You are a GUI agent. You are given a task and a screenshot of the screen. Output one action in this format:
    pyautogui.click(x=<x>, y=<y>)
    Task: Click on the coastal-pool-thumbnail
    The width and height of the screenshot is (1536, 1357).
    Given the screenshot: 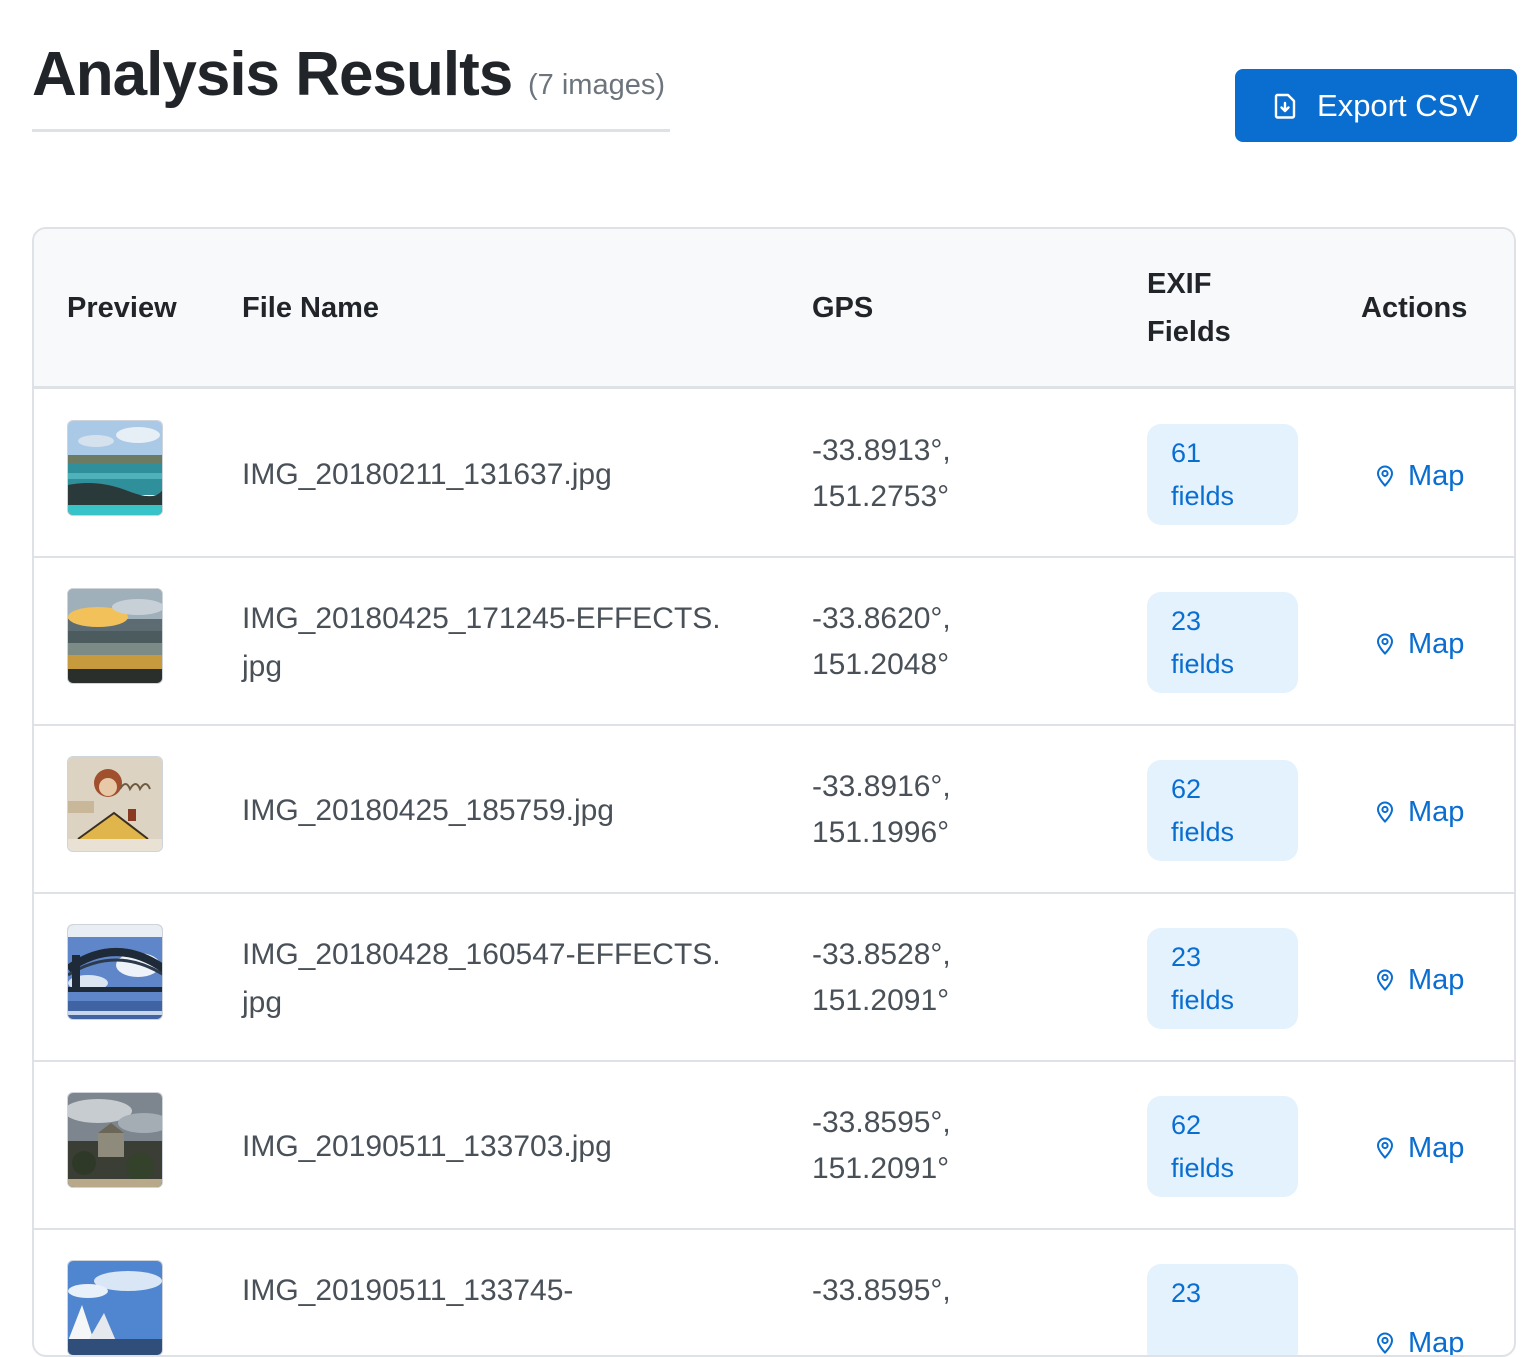 What is the action you would take?
    pyautogui.click(x=115, y=468)
    